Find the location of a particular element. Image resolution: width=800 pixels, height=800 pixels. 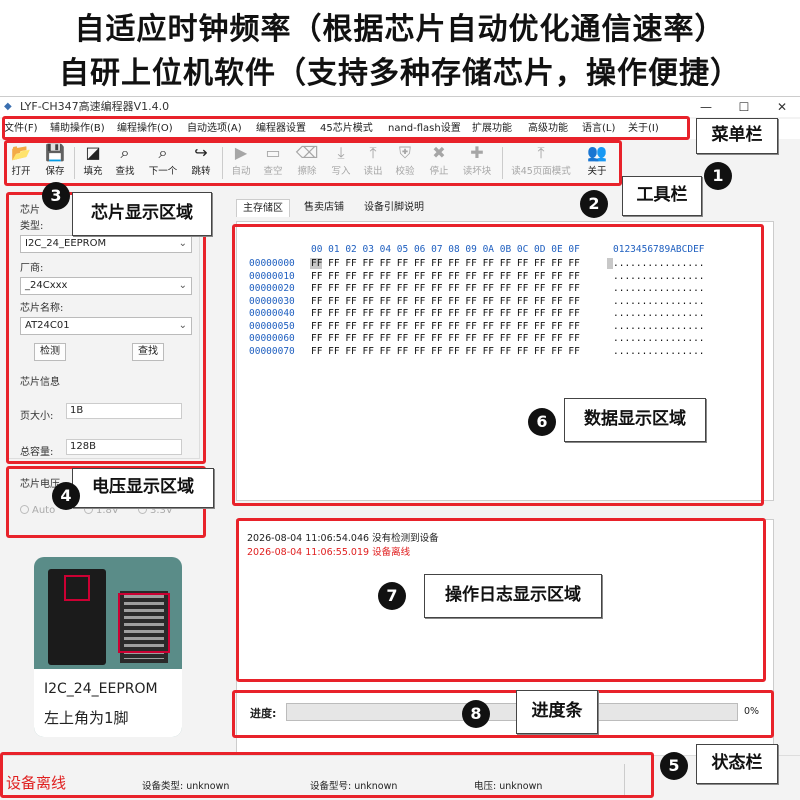

window-title: LYF-CH347高速编程器V1.4.0 is located at coordinates (95, 106).